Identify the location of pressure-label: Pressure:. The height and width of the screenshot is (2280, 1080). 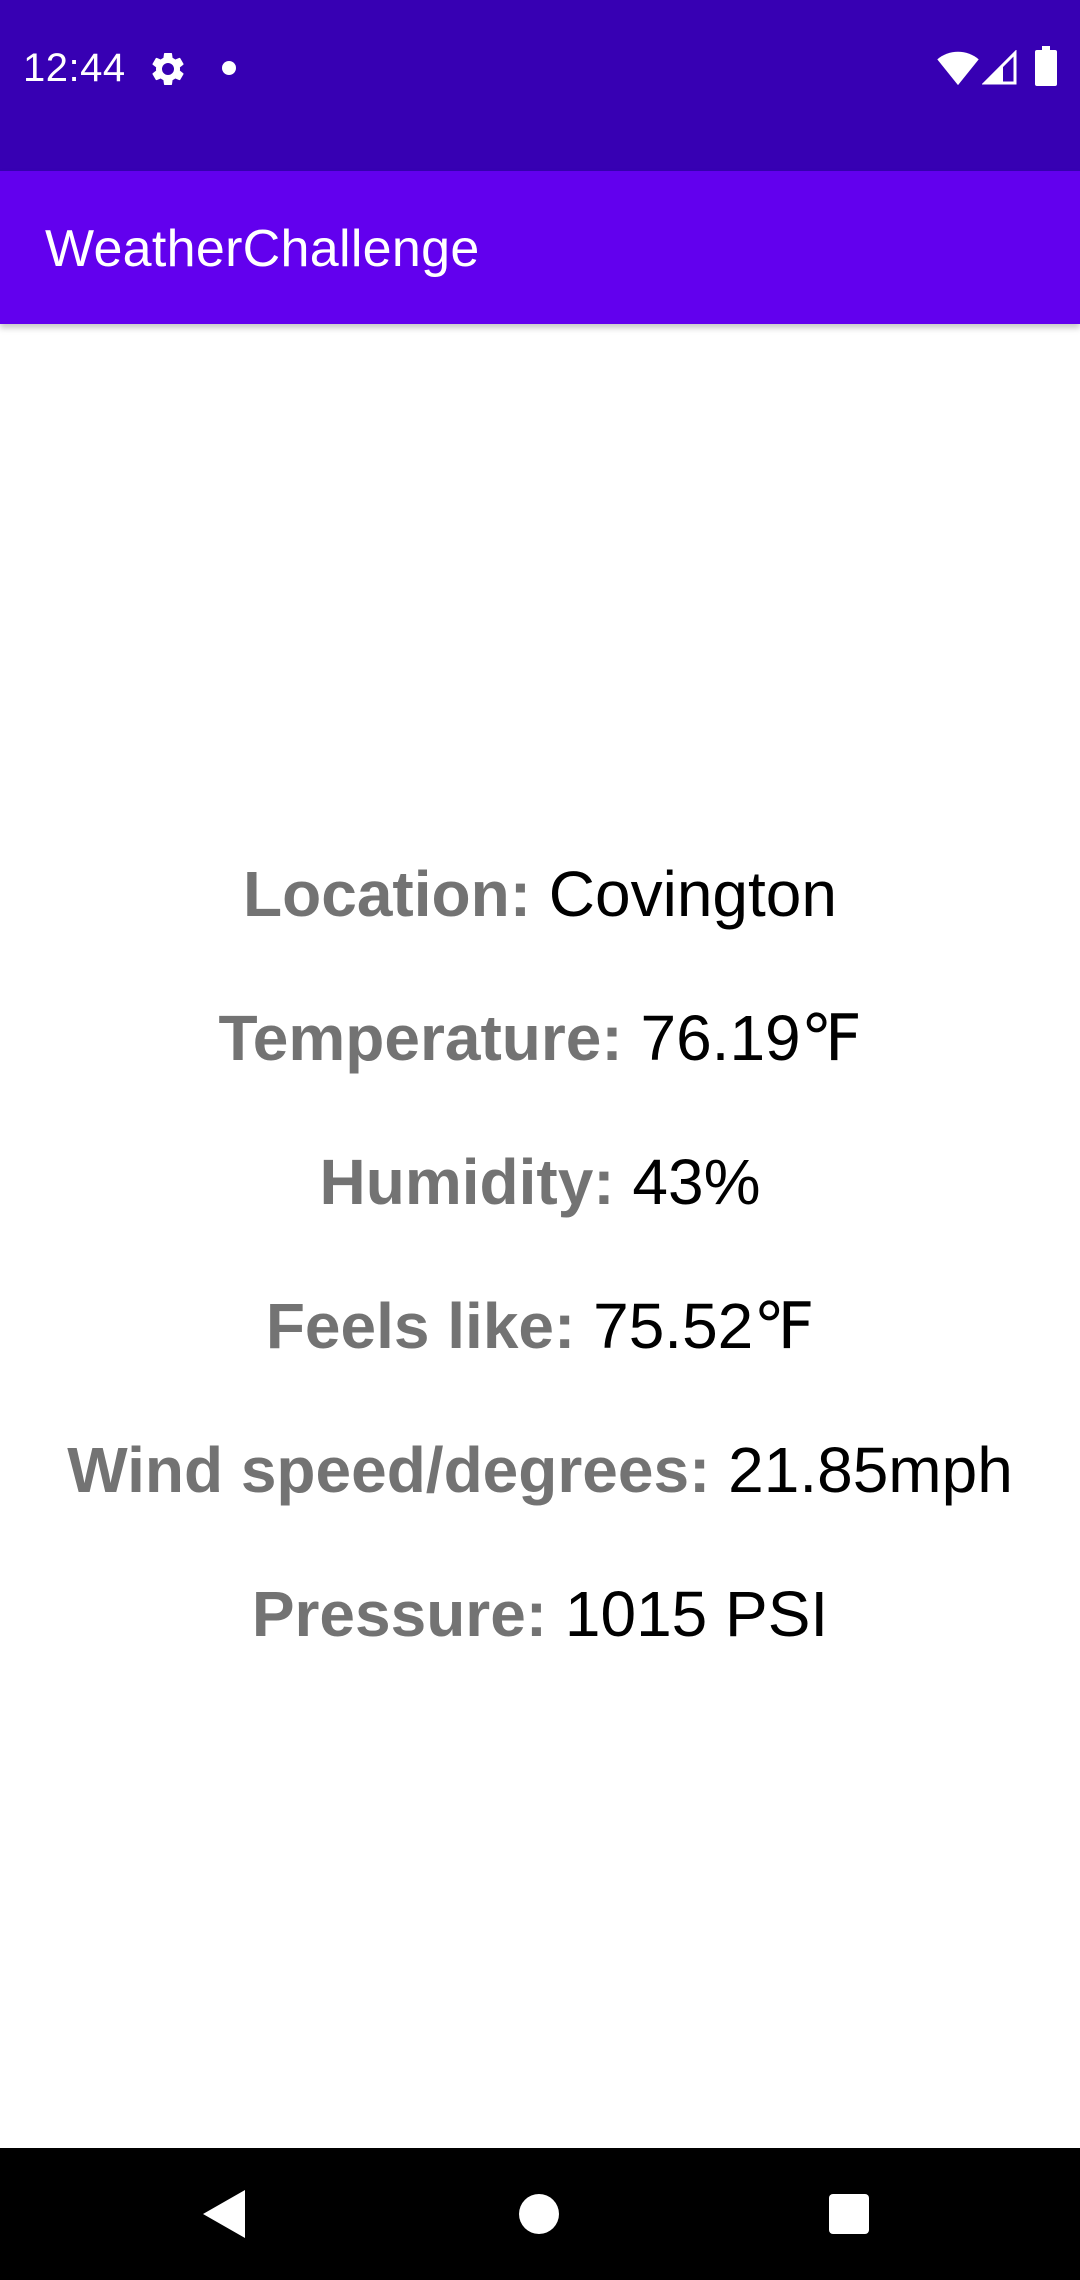
(399, 1614).